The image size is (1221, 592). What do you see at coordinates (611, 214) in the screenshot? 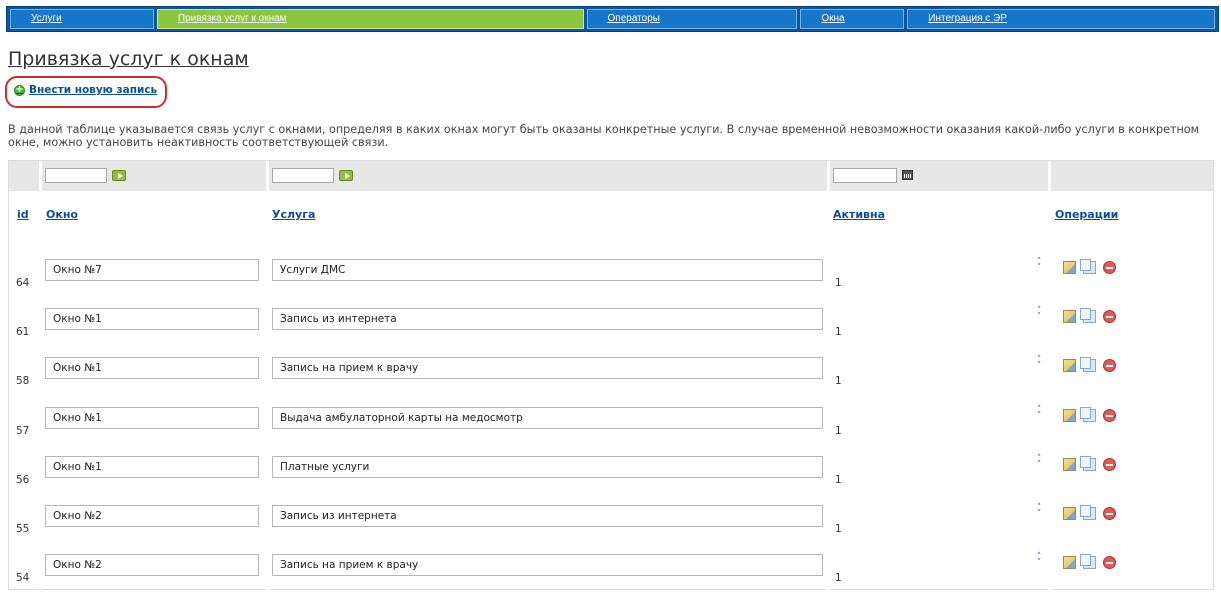
I see `table-header-row: id Окно Услуга Активна Операции` at bounding box center [611, 214].